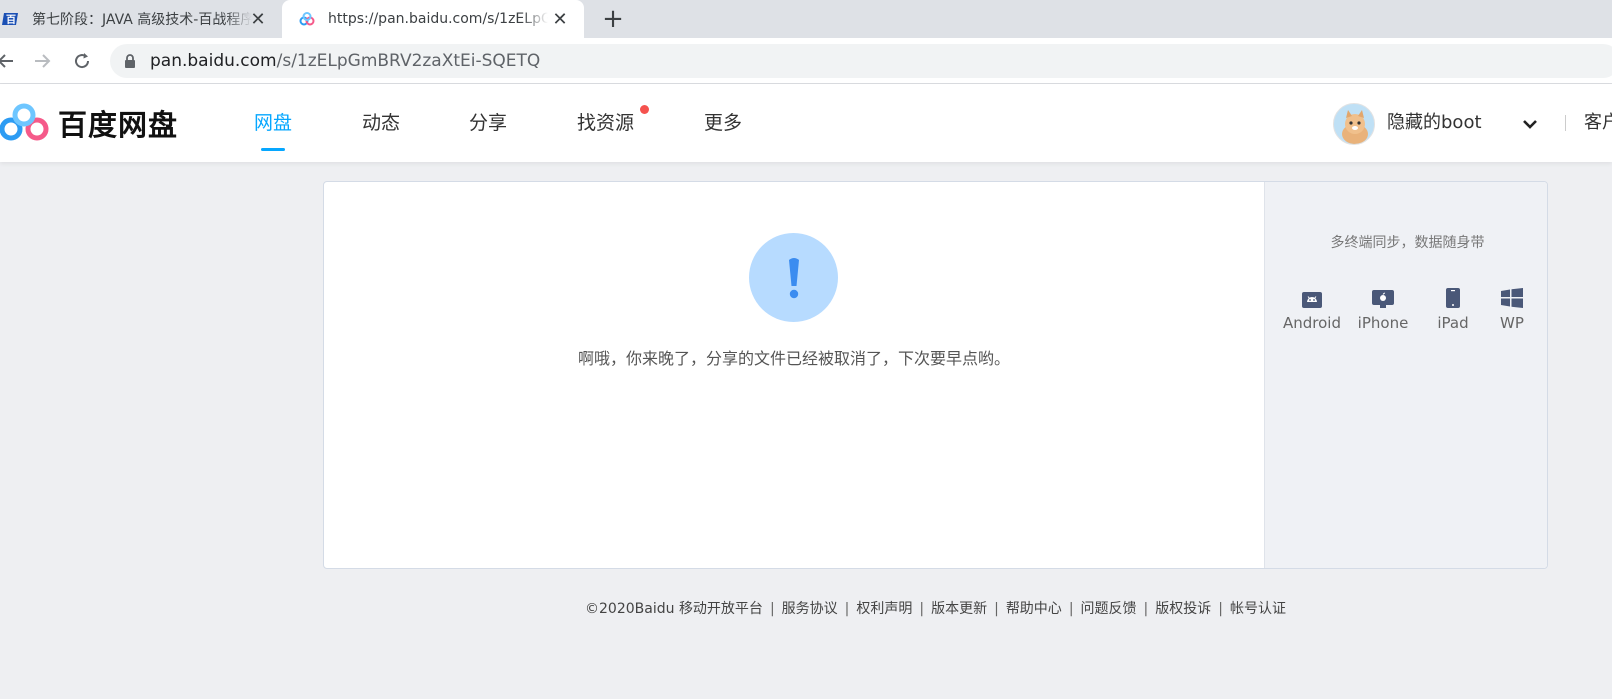 The height and width of the screenshot is (699, 1612). Describe the element at coordinates (273, 123) in the screenshot. I see `nav-item-wangpan: 网盘` at that location.